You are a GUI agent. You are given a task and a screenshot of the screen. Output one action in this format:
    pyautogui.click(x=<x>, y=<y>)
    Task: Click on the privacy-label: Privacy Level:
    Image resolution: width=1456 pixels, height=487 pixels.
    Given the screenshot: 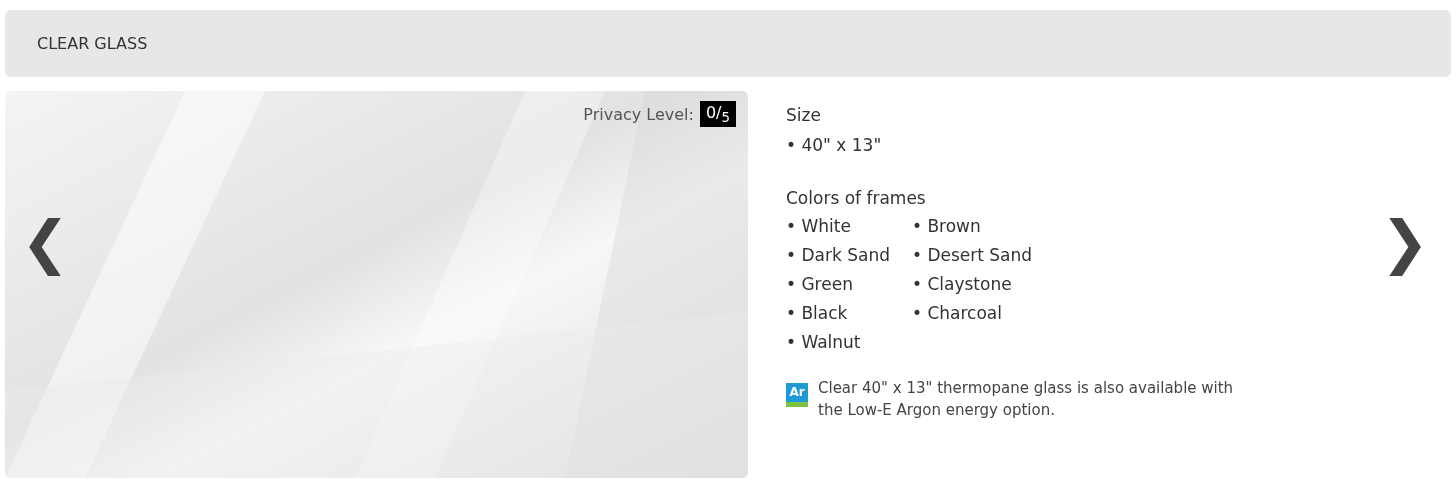 What is the action you would take?
    pyautogui.click(x=638, y=114)
    